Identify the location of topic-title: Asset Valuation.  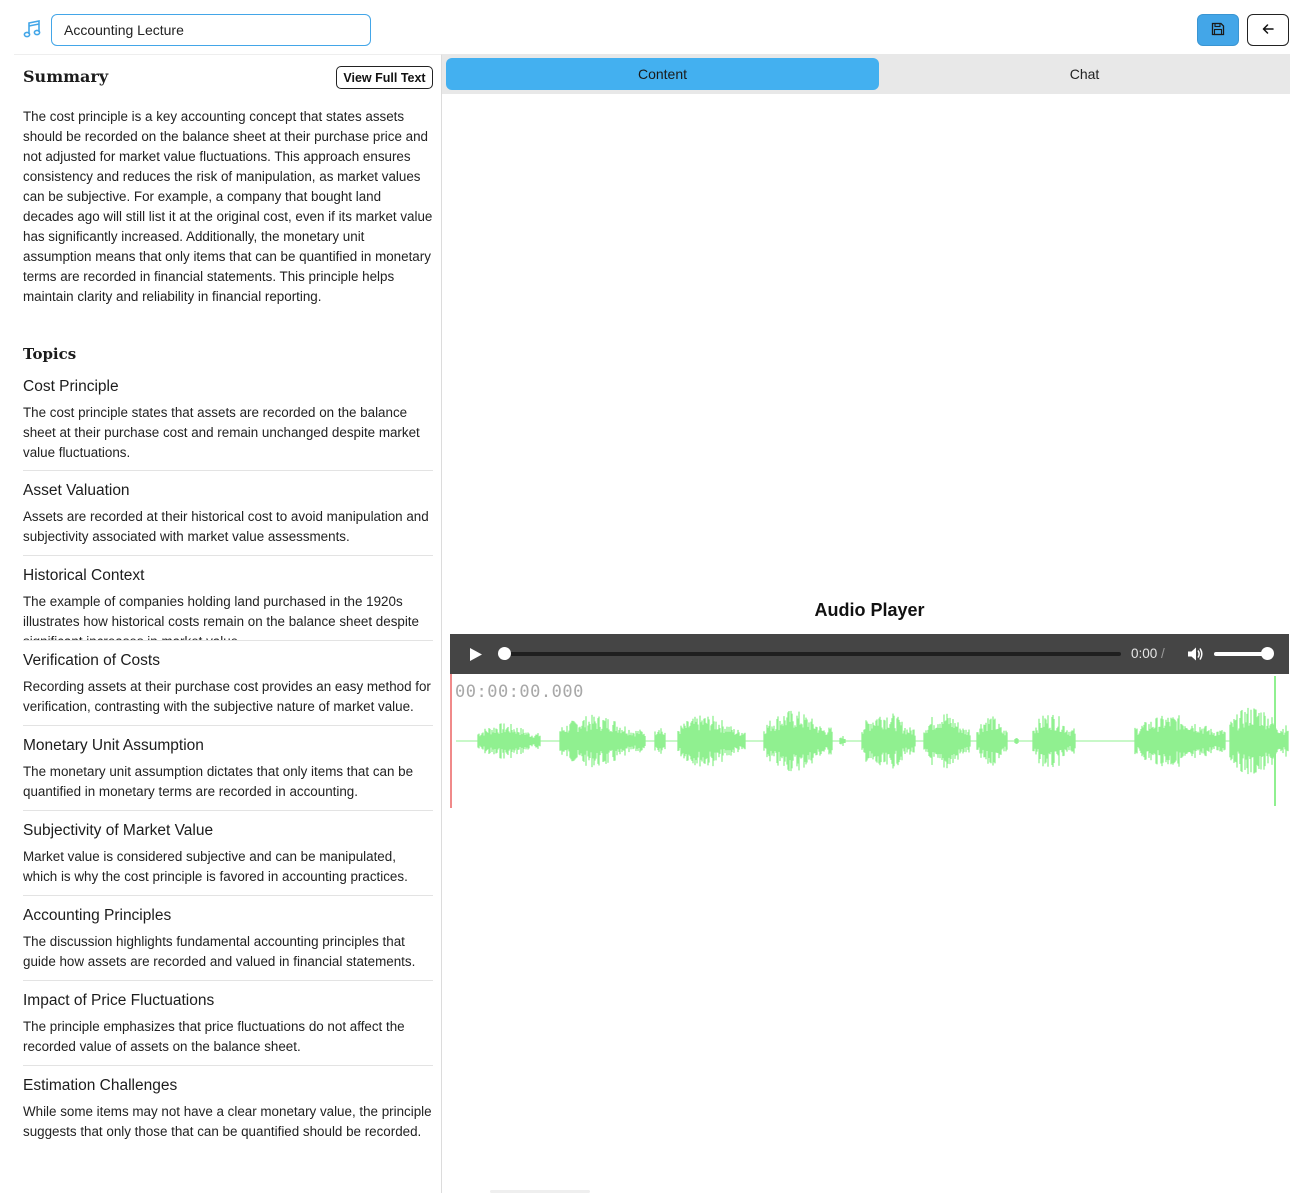
(76, 490).